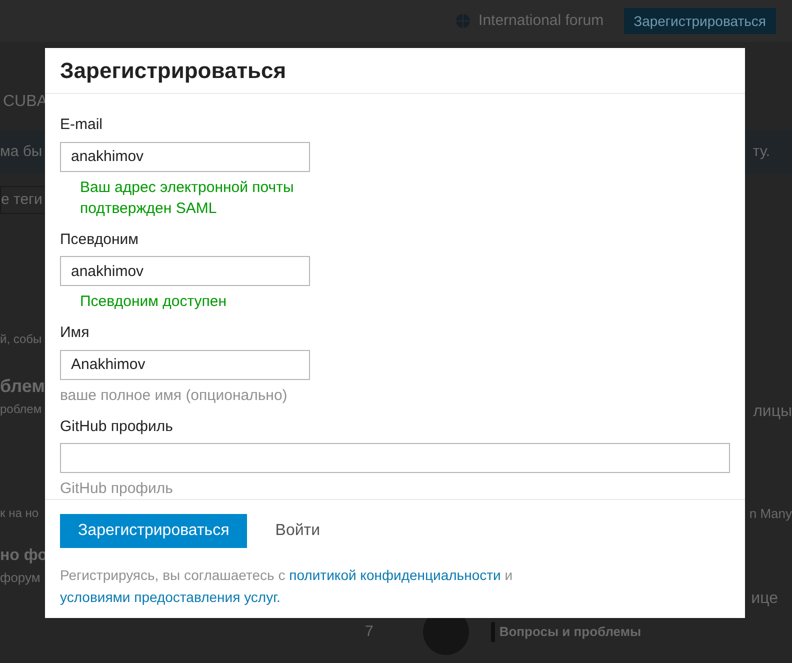 This screenshot has height=663, width=792. Describe the element at coordinates (700, 21) in the screenshot. I see `signup-button: Зарегистрироваться` at that location.